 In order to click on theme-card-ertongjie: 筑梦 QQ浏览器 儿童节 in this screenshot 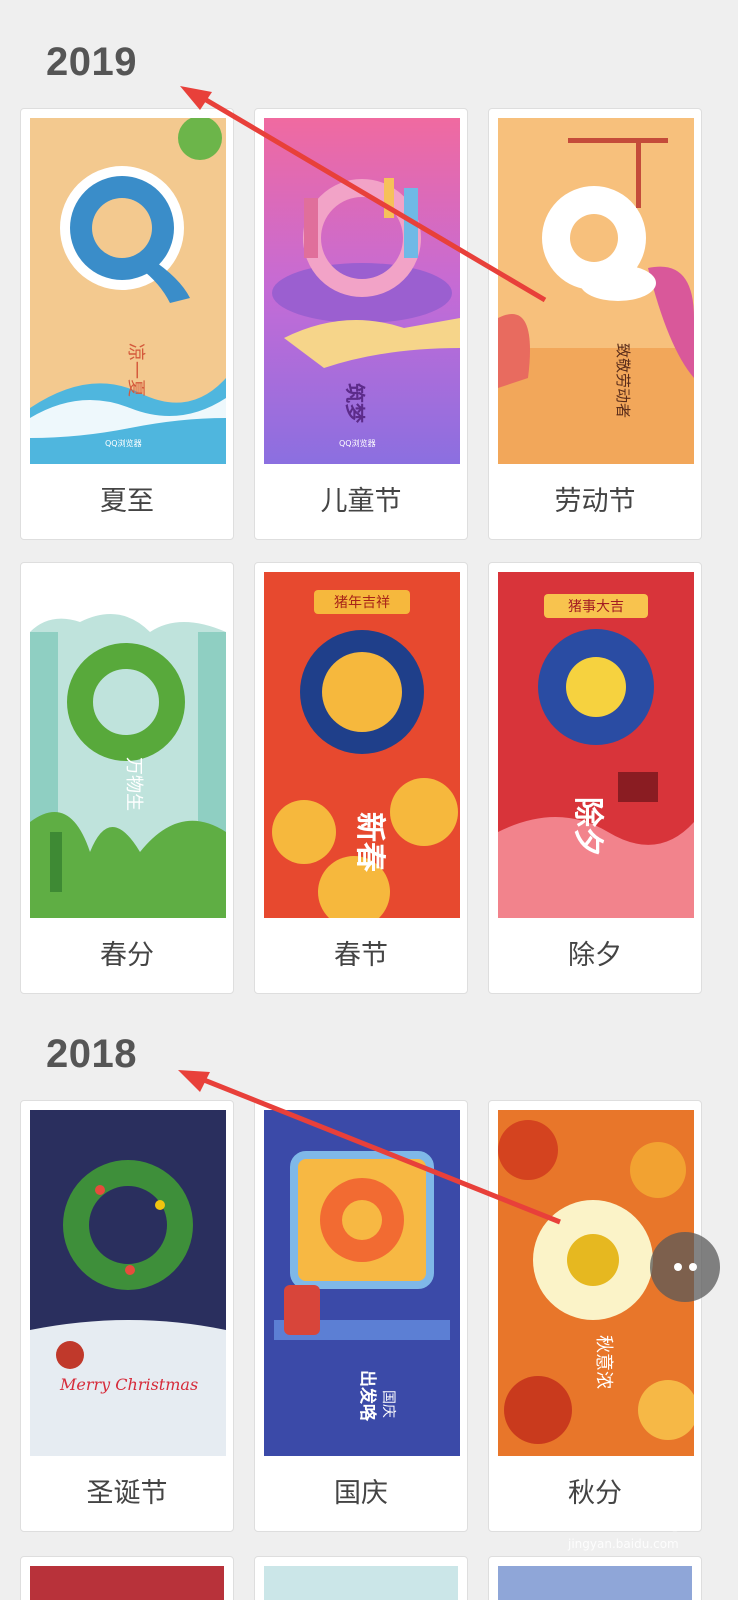, I will do `click(361, 324)`.